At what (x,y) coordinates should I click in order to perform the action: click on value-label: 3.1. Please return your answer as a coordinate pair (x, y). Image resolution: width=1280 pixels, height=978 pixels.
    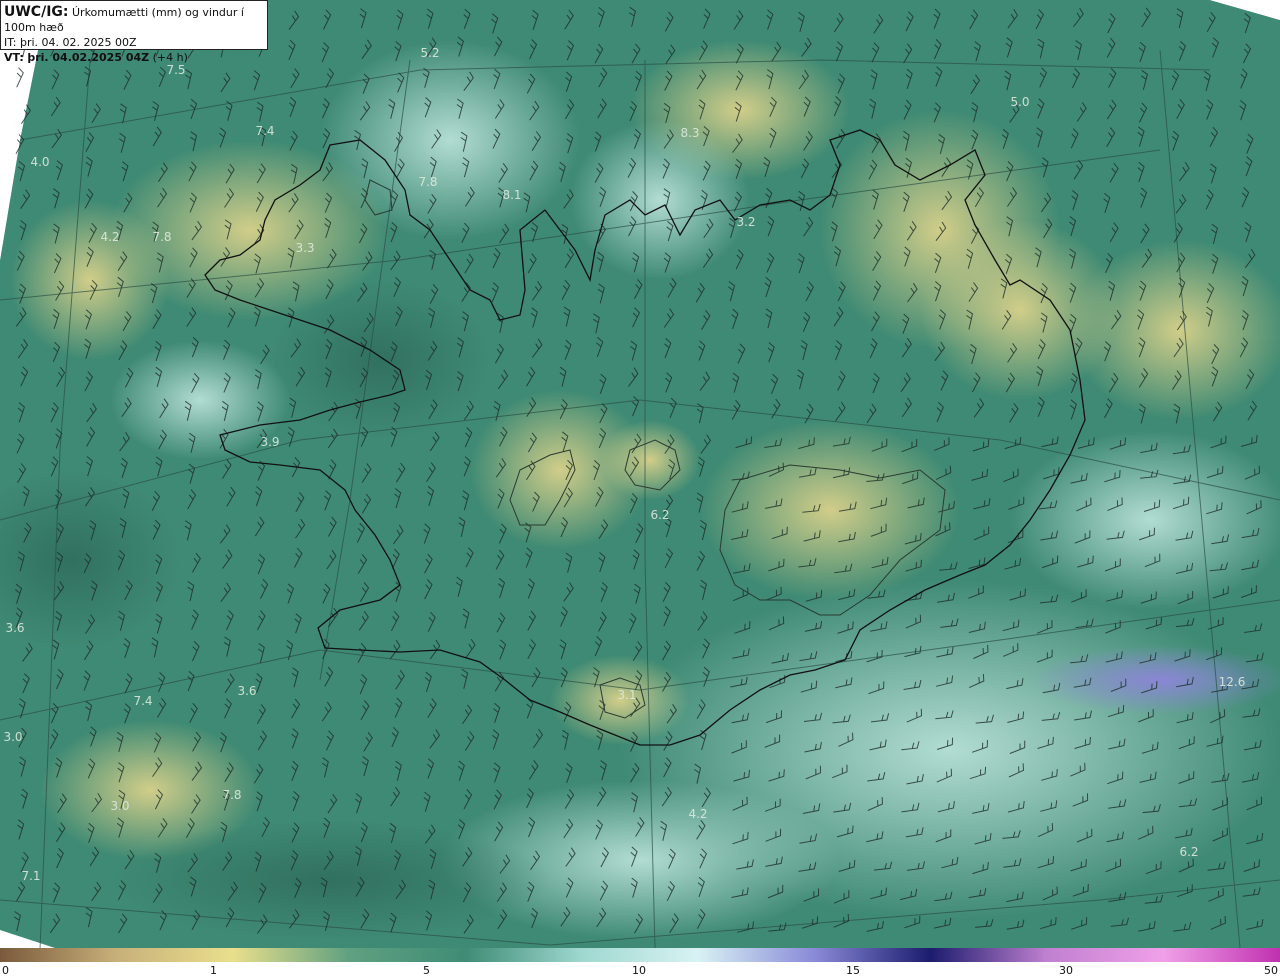
    Looking at the image, I should click on (626, 695).